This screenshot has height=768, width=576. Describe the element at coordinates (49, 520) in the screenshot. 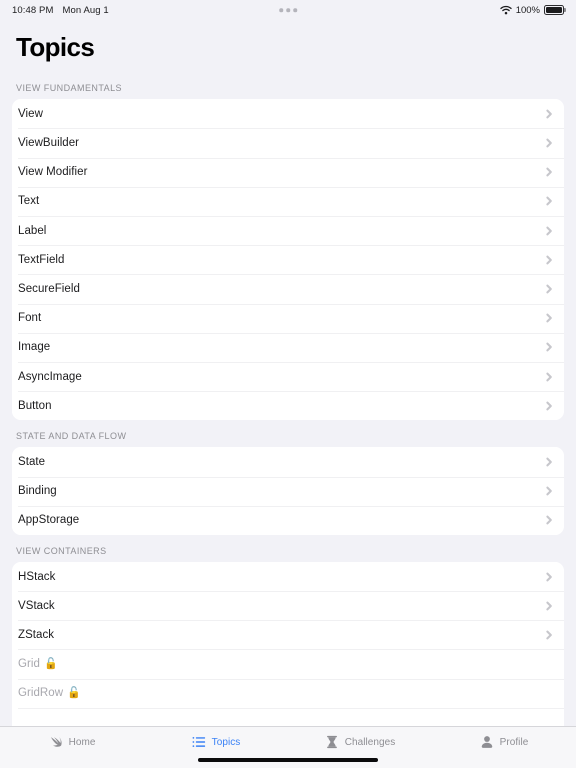

I see `list-item-label: AppStorage` at that location.